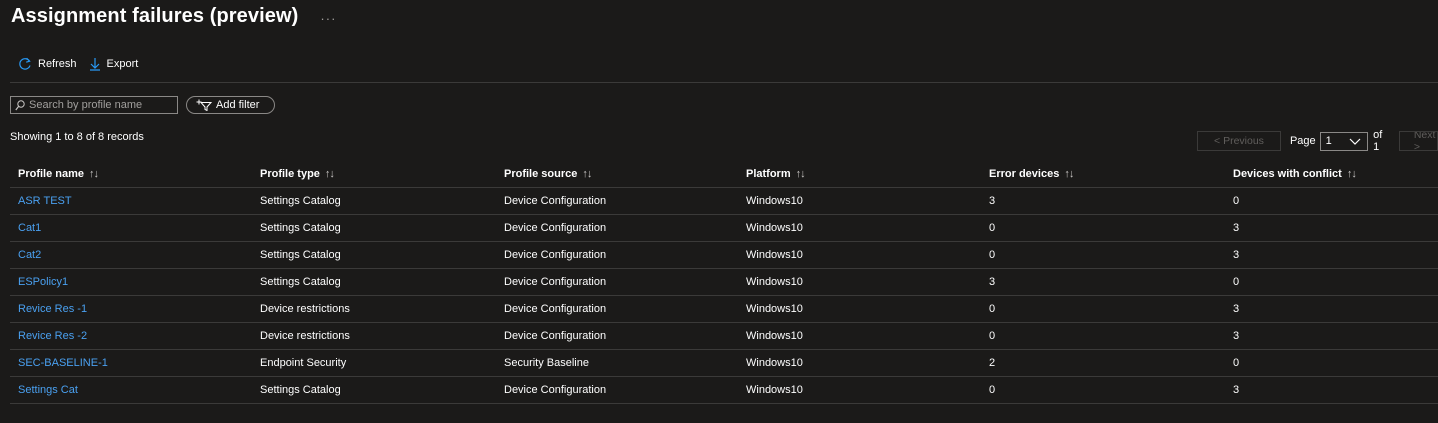  Describe the element at coordinates (1317, 141) in the screenshot. I see `pagination: < Previous Page 1 of 1 Next >` at that location.